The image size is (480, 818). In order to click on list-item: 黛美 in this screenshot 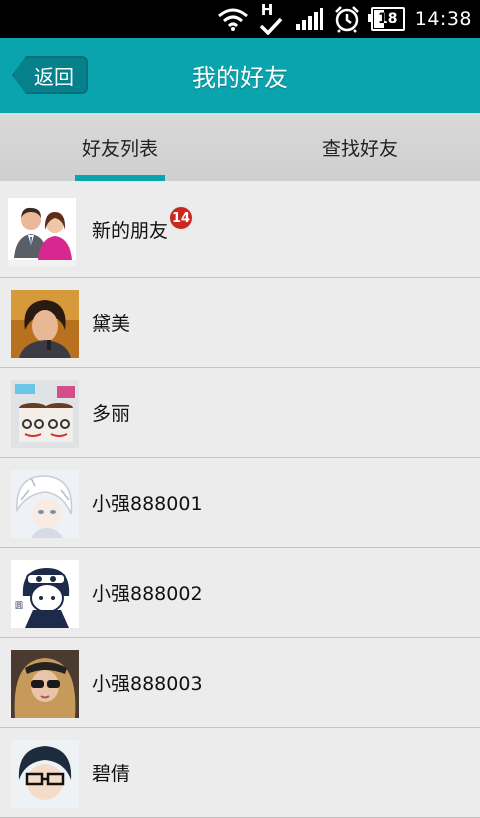, I will do `click(240, 323)`.